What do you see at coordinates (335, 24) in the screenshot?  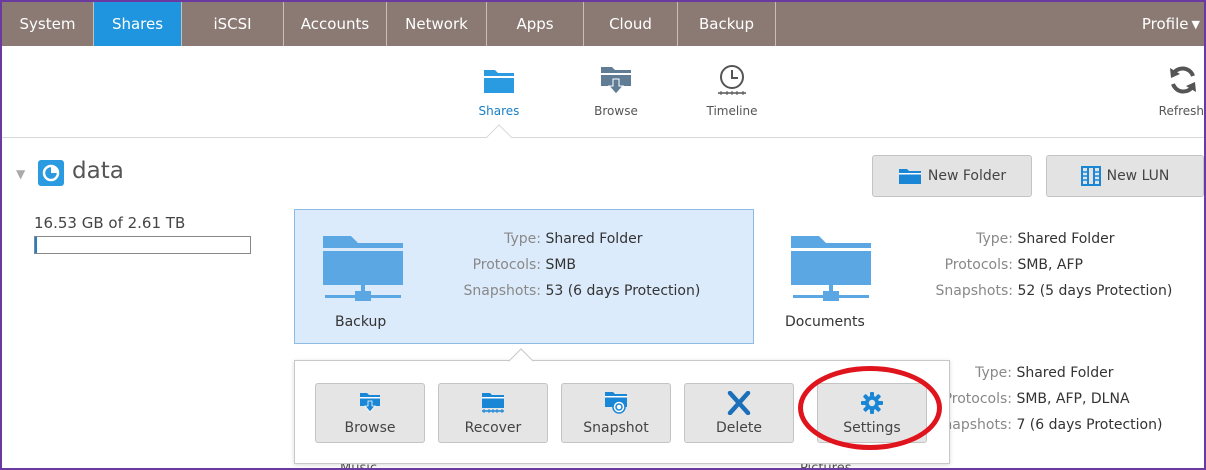 I see `tab-accounts: Accounts` at bounding box center [335, 24].